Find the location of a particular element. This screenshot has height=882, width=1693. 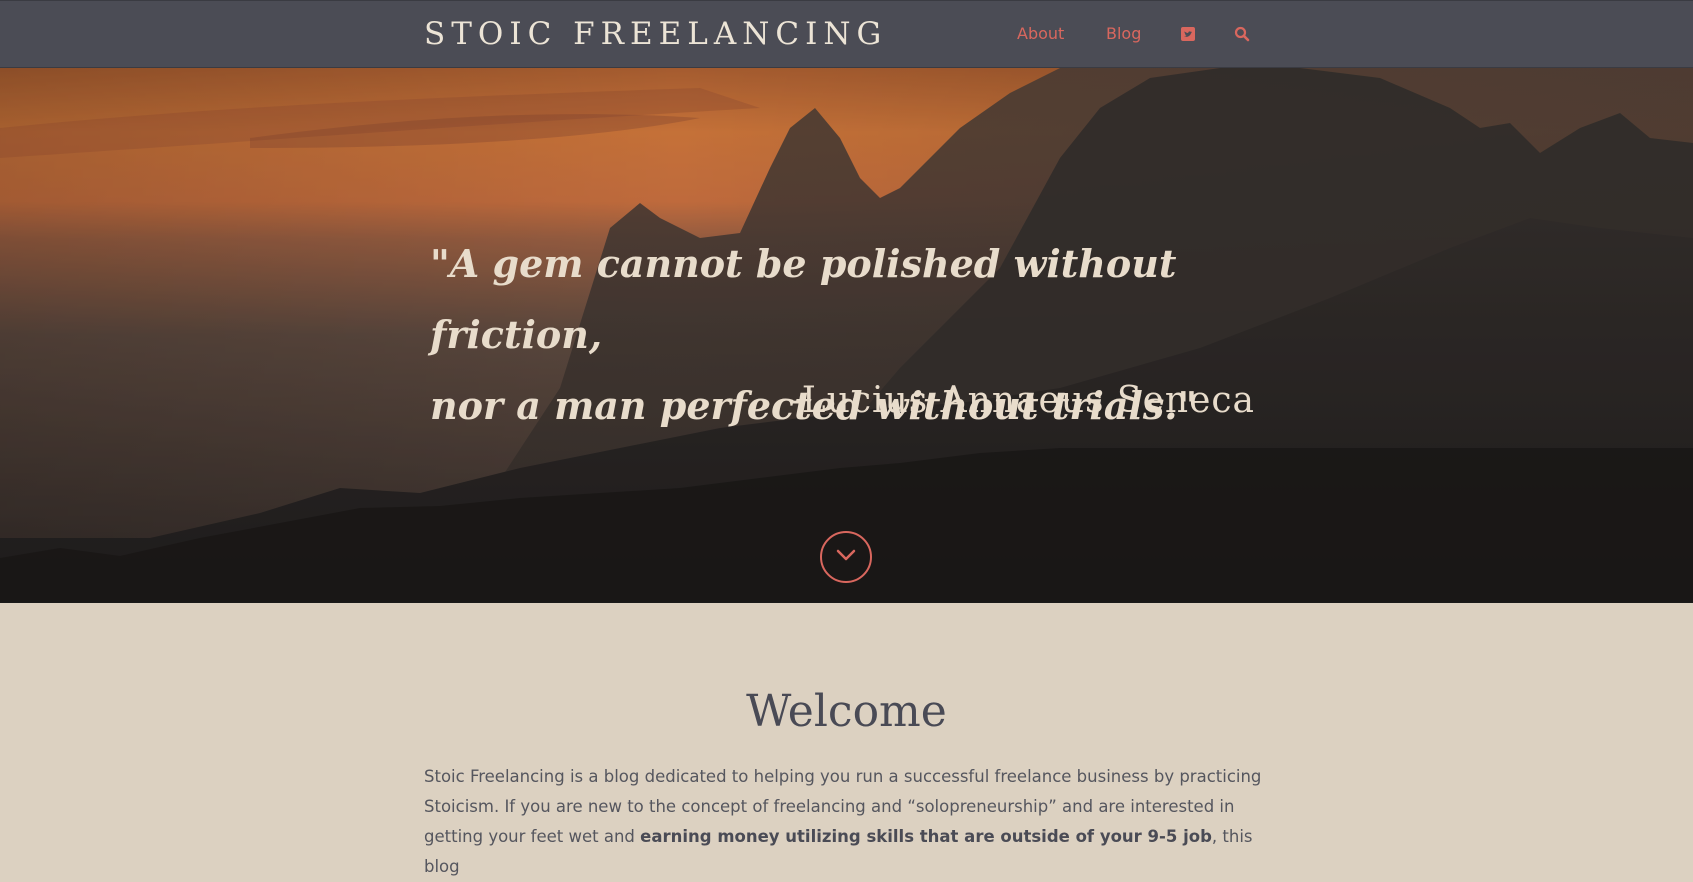

chevron-down-icon is located at coordinates (846, 557).